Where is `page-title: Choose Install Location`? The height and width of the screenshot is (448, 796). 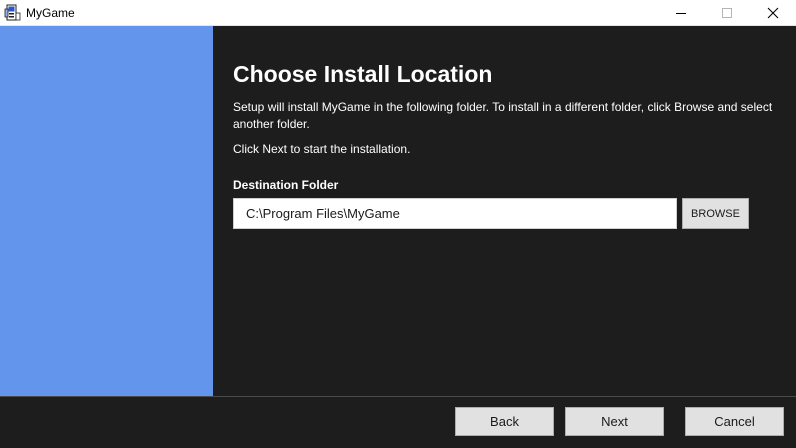 page-title: Choose Install Location is located at coordinates (363, 74).